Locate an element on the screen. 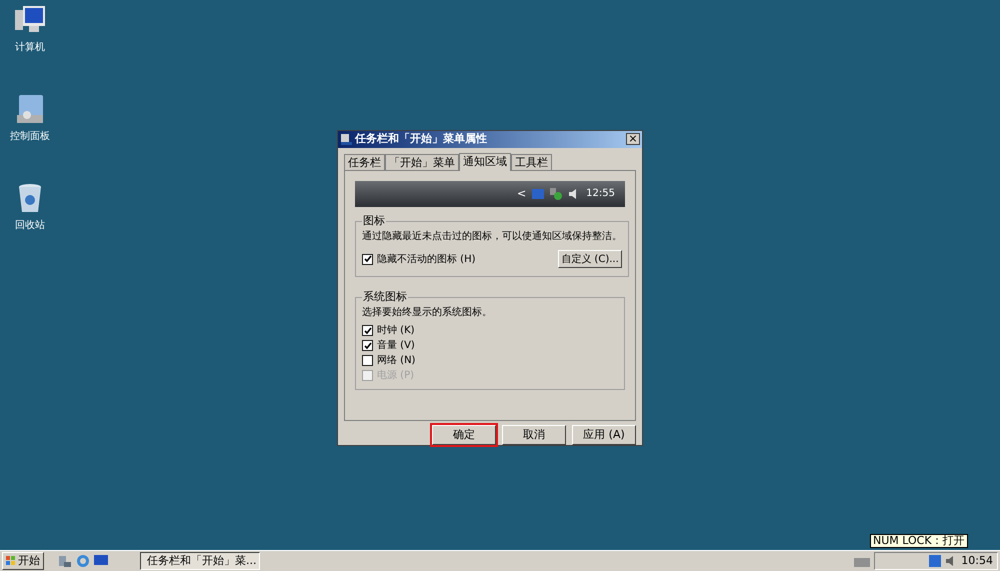 The image size is (1000, 571). desktop-icon-label: 回收站 is located at coordinates (30, 225).